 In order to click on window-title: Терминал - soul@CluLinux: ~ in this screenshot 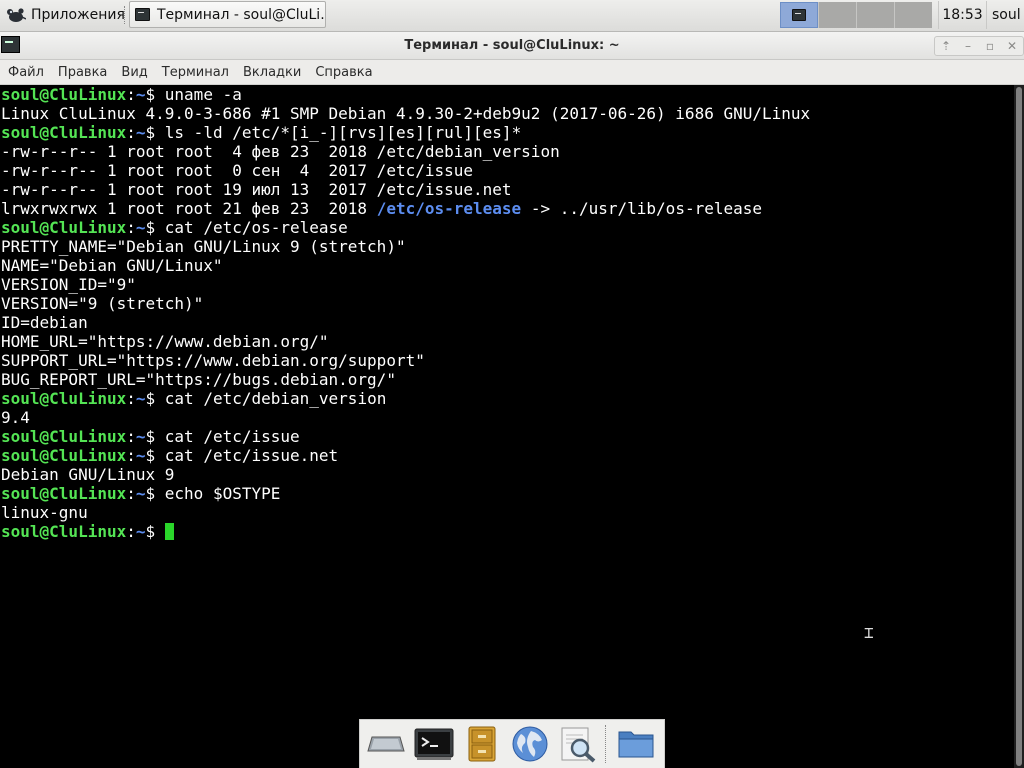, I will do `click(512, 45)`.